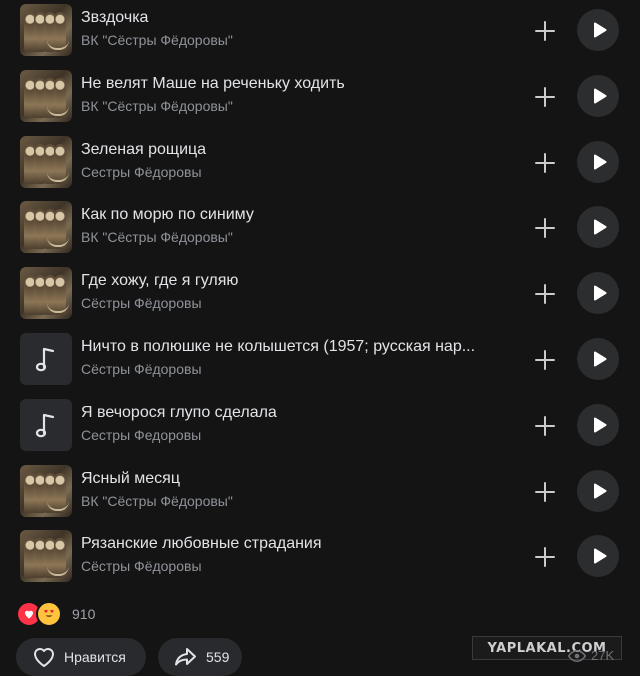  Describe the element at coordinates (95, 657) in the screenshot. I see `like-label: Нравится` at that location.